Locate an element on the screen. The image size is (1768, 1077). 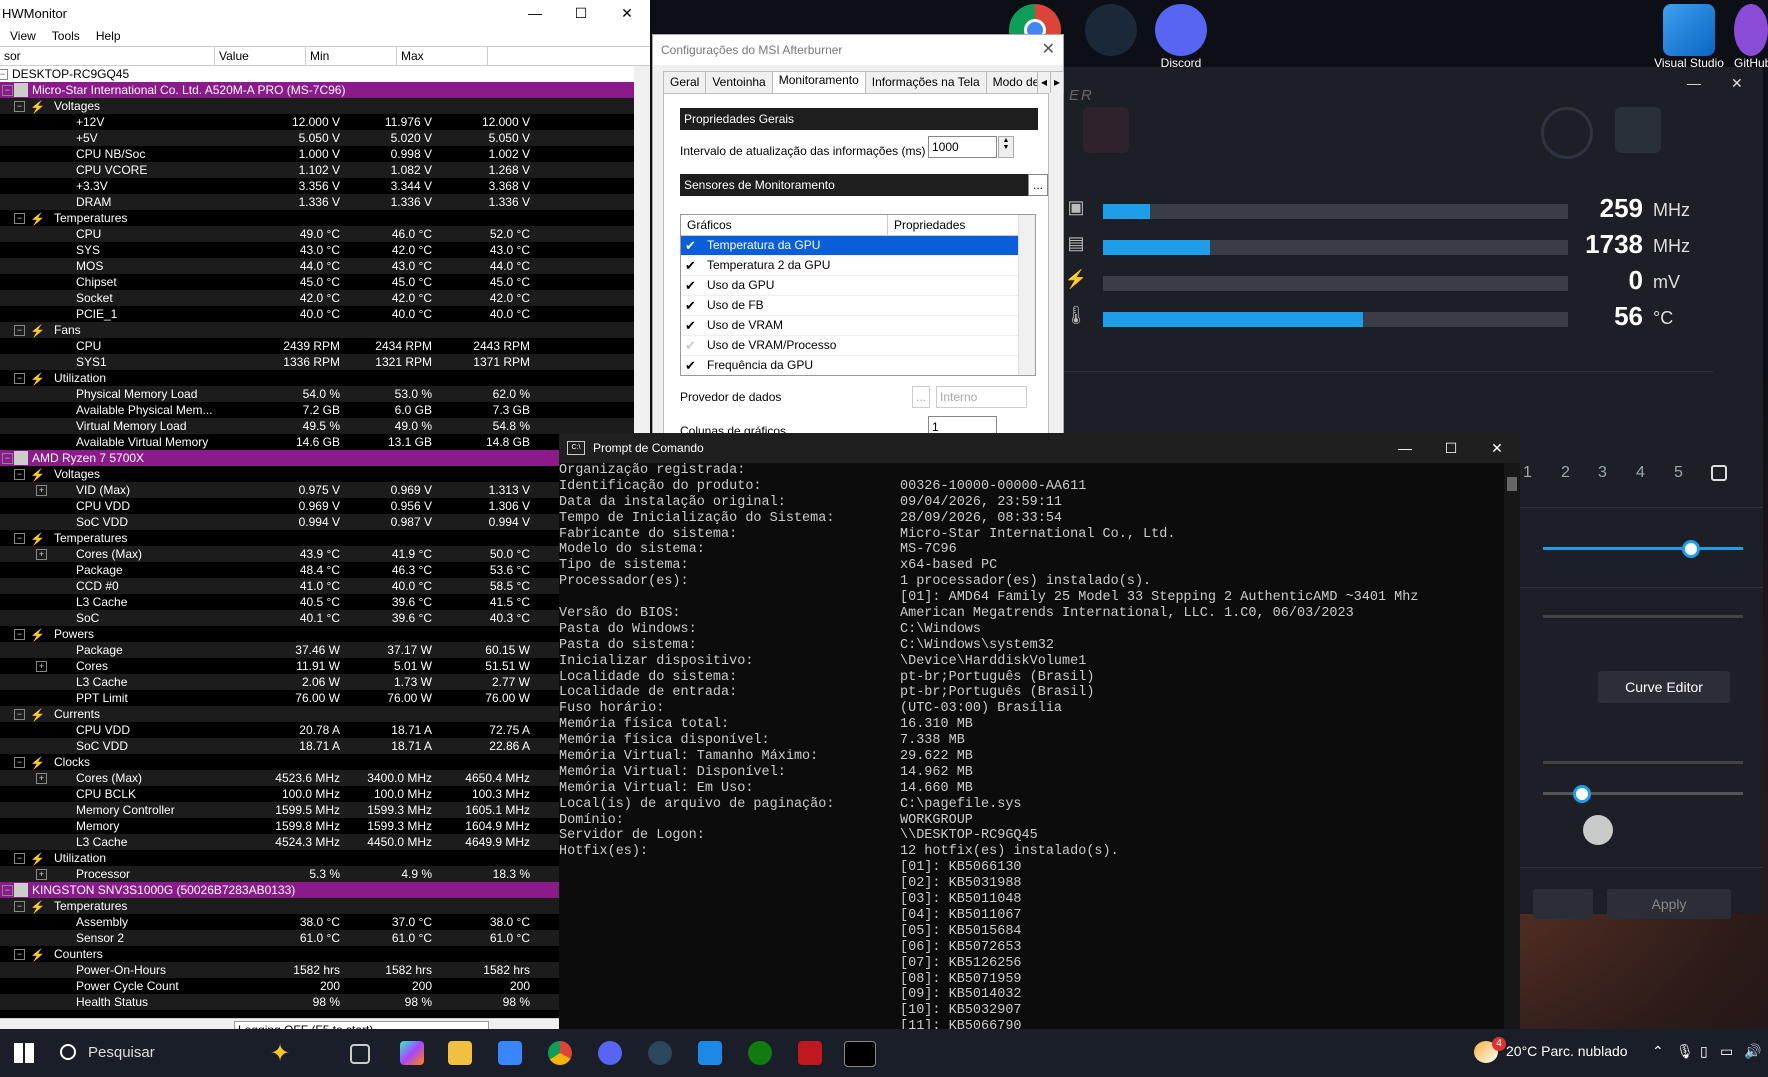
device-row: − KINGSTON SNV3S1000G (50026B7283AB0133) is located at coordinates (317, 890).